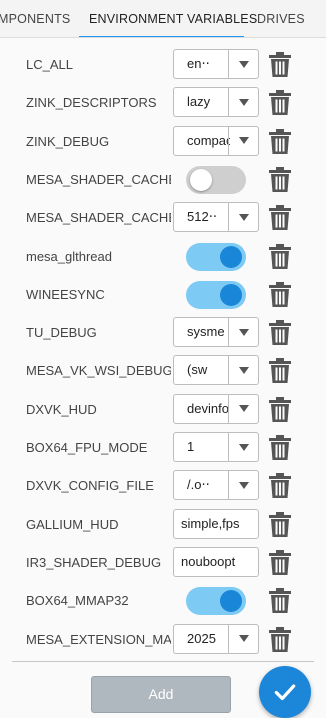  Describe the element at coordinates (98, 371) in the screenshot. I see `env-var-name: MESA_VK_WSI_DEBUG` at that location.